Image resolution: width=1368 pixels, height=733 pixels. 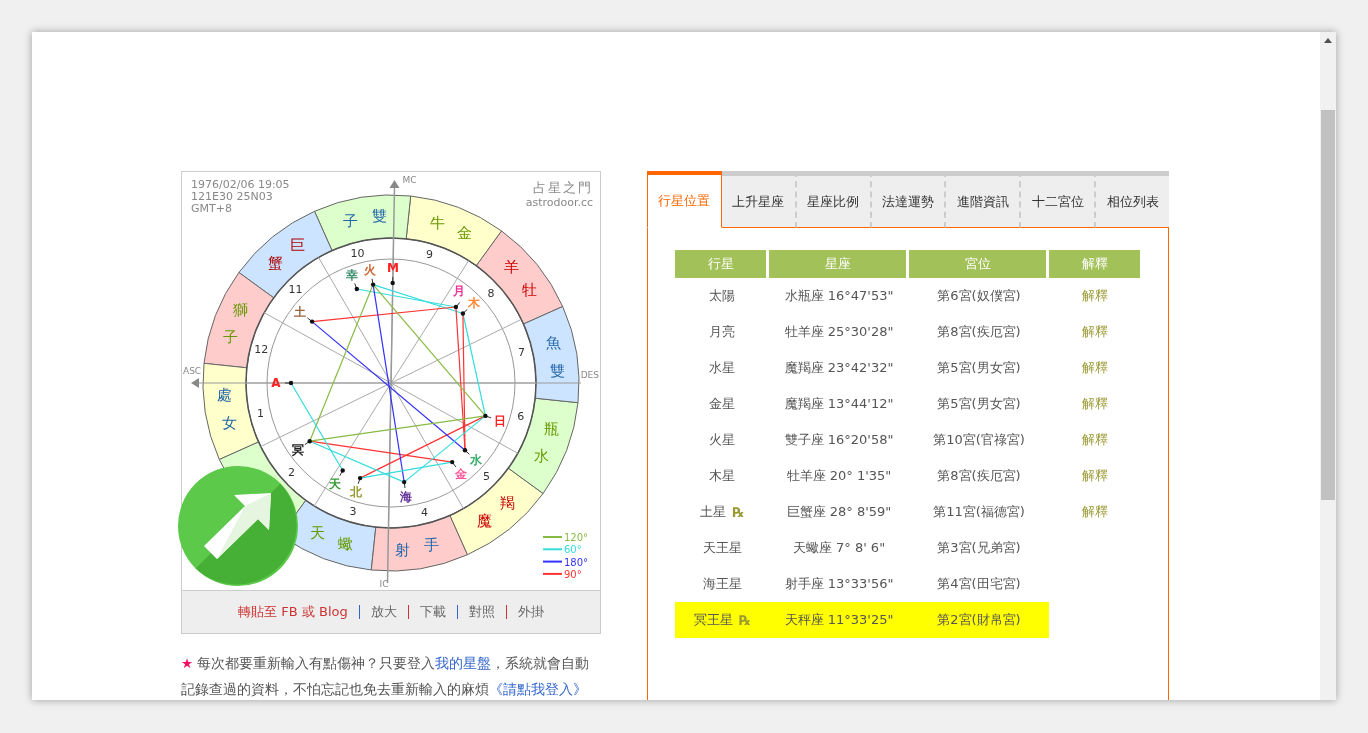 What do you see at coordinates (979, 476) in the screenshot?
I see `house-cell-text: 第8宮(疾厄宮)` at bounding box center [979, 476].